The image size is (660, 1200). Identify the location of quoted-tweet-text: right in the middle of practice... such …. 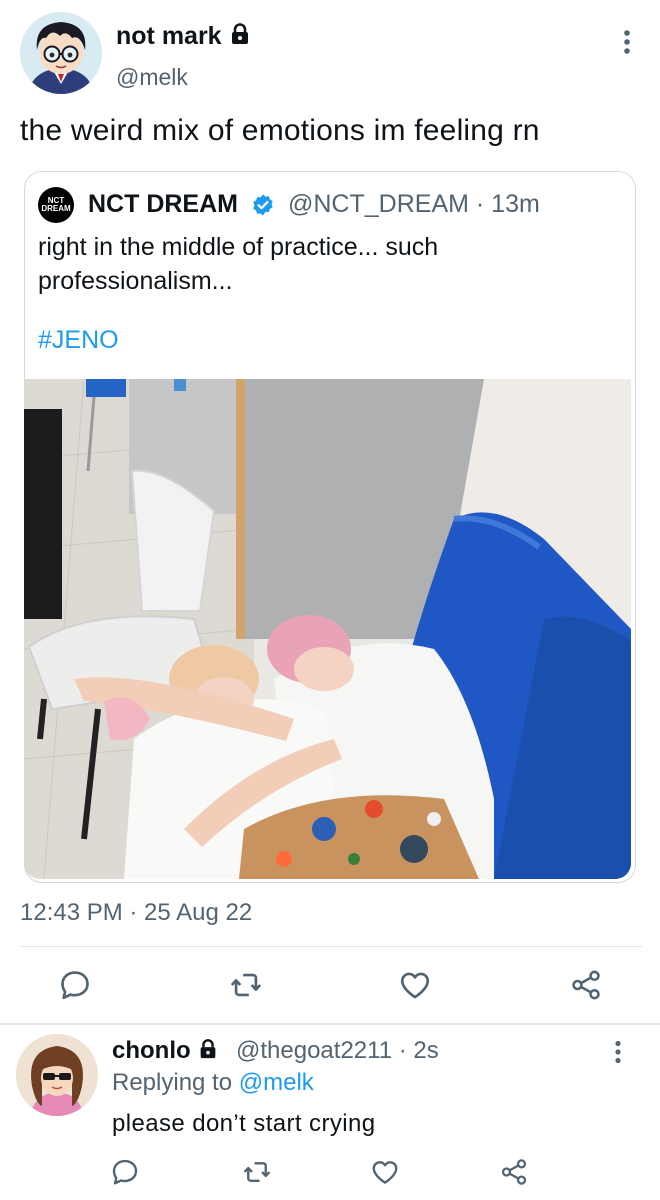
(238, 264).